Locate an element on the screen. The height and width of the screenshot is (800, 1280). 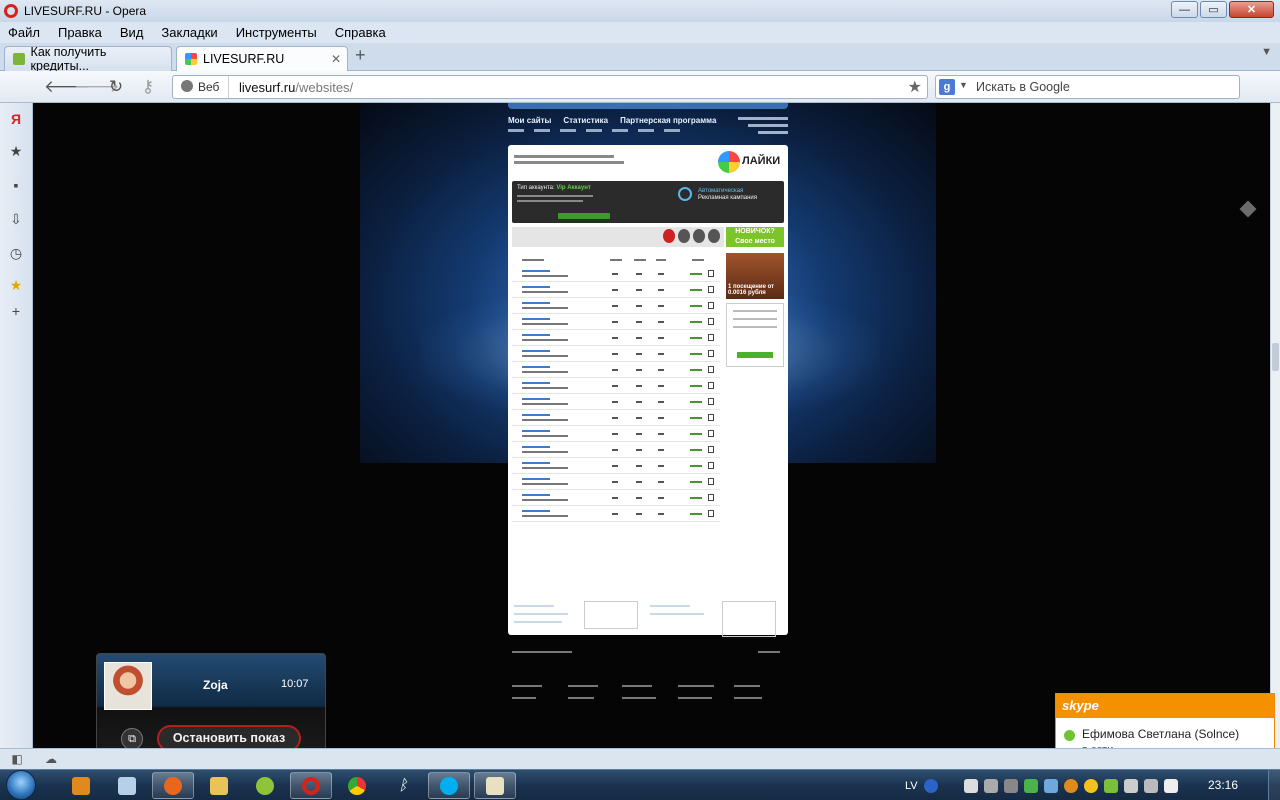
reload-button: ↻ is located at coordinates (116, 87).